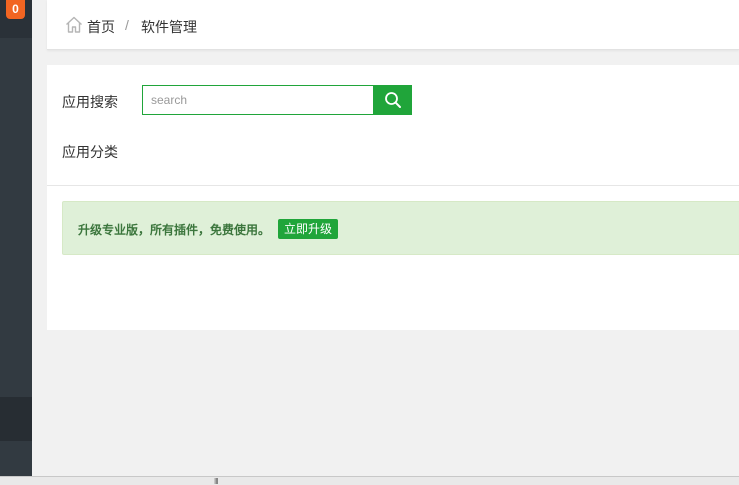 The width and height of the screenshot is (739, 485). I want to click on upgrade-now-button: 立即升级, so click(308, 229).